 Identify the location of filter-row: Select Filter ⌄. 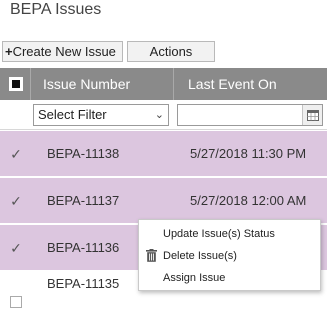
(163, 115).